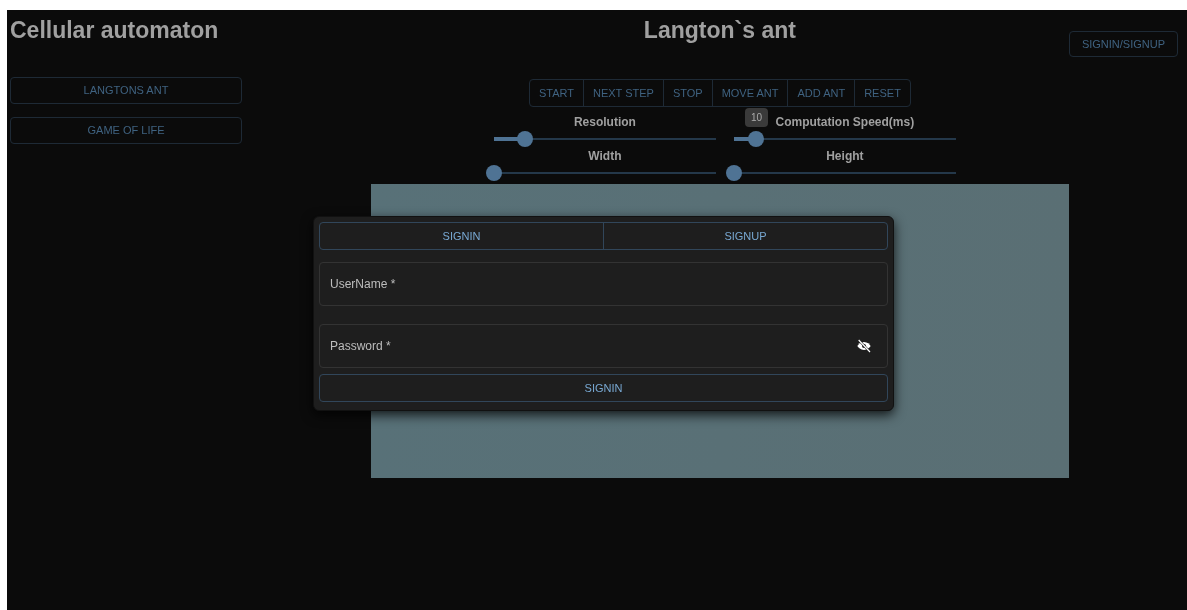 The height and width of the screenshot is (610, 1187). I want to click on page-title: Langton`s ant, so click(719, 30).